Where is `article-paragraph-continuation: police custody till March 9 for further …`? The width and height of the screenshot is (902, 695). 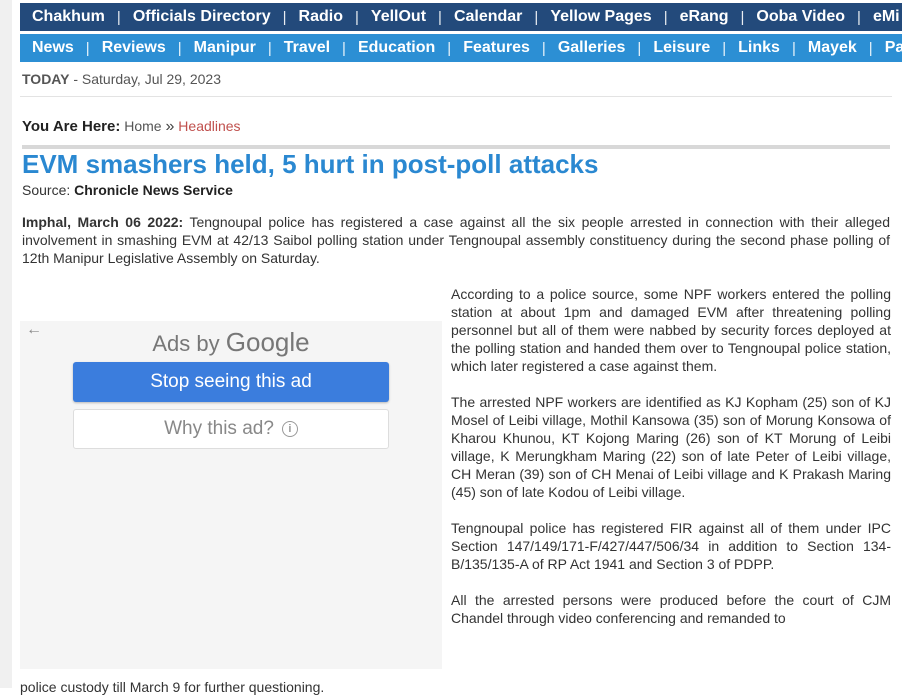 article-paragraph-continuation: police custody till March 9 for further … is located at coordinates (172, 687).